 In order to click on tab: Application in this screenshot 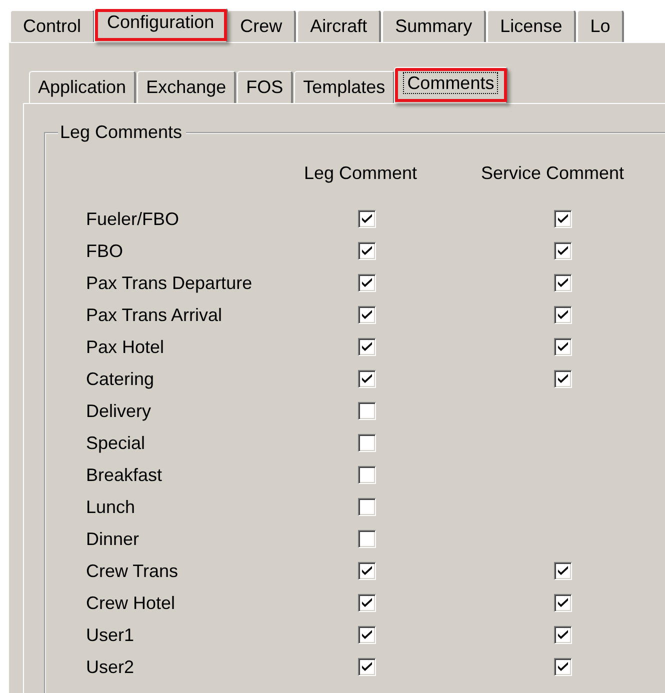, I will do `click(82, 87)`.